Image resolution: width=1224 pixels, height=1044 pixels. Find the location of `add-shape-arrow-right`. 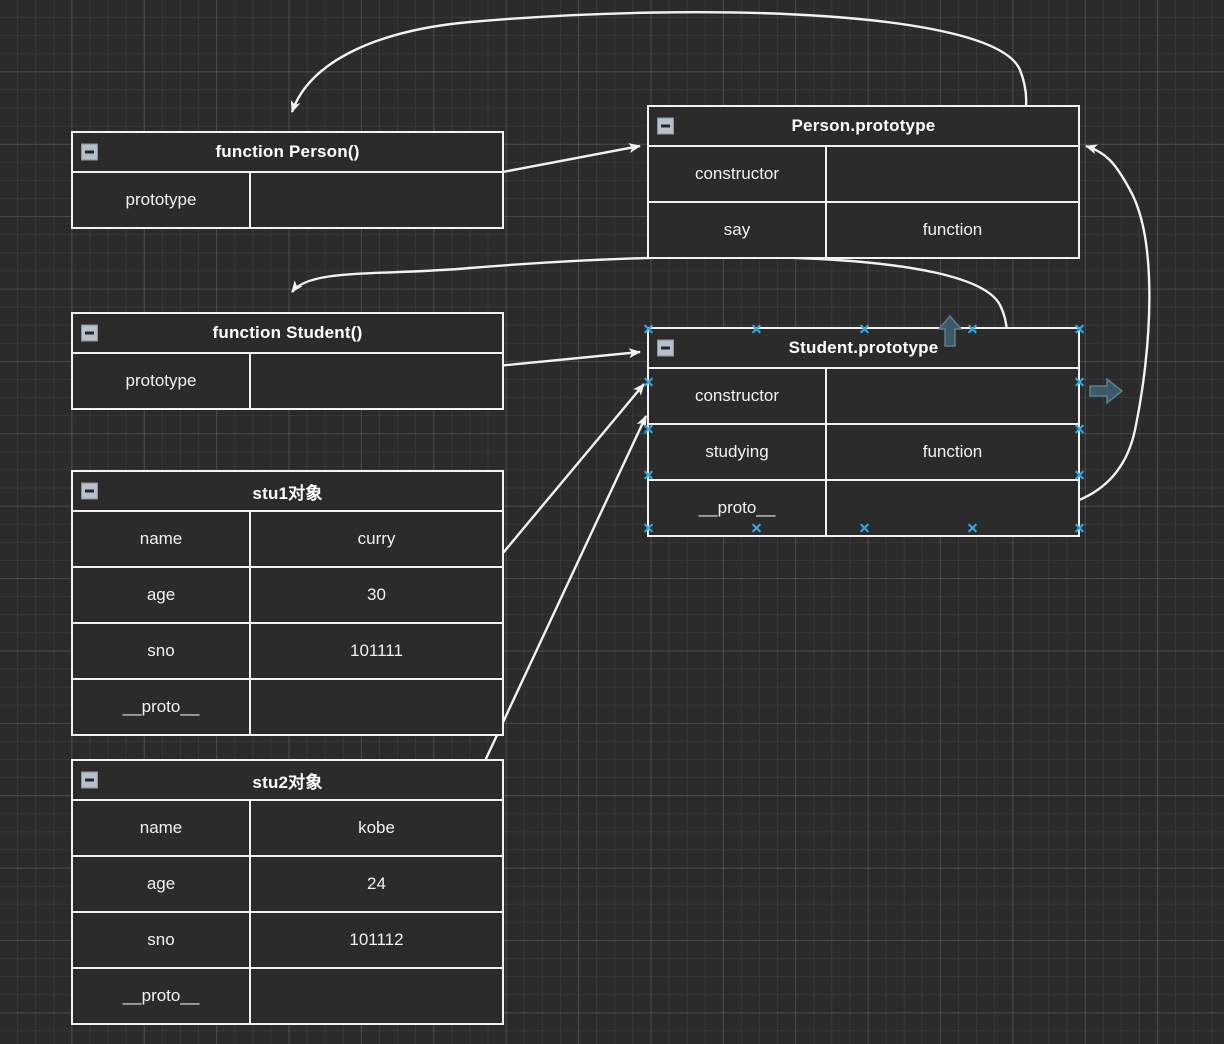

add-shape-arrow-right is located at coordinates (1106, 391).